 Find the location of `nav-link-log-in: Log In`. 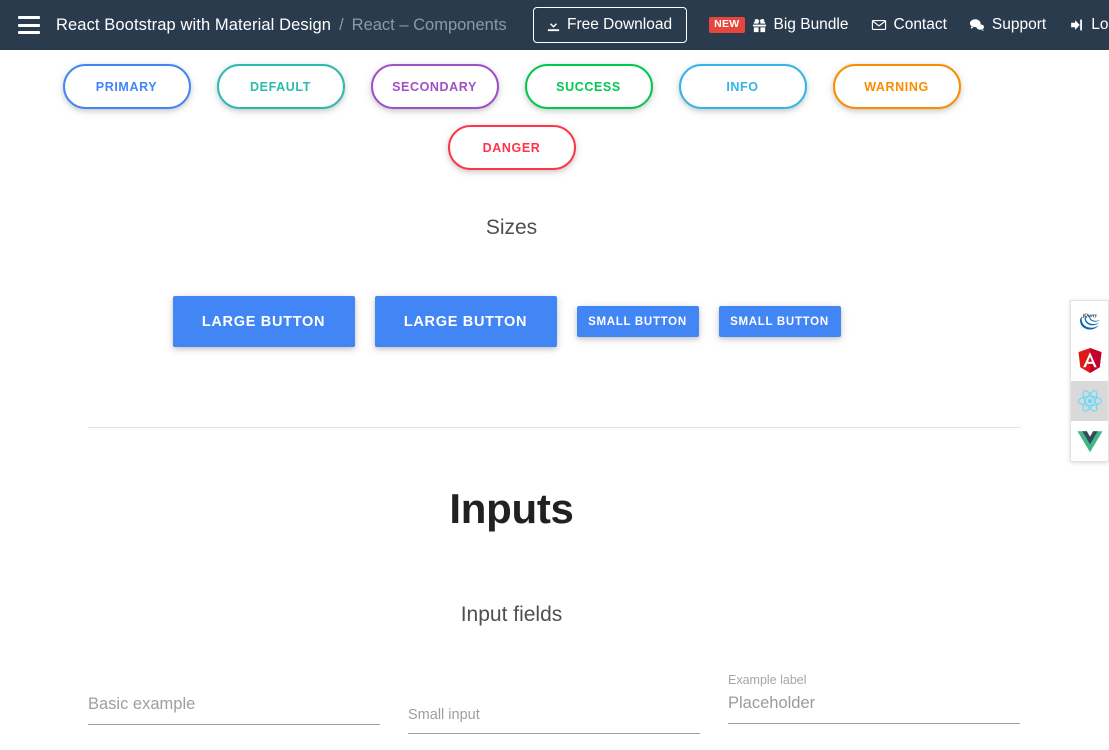

nav-link-log-in: Log In is located at coordinates (1088, 25).